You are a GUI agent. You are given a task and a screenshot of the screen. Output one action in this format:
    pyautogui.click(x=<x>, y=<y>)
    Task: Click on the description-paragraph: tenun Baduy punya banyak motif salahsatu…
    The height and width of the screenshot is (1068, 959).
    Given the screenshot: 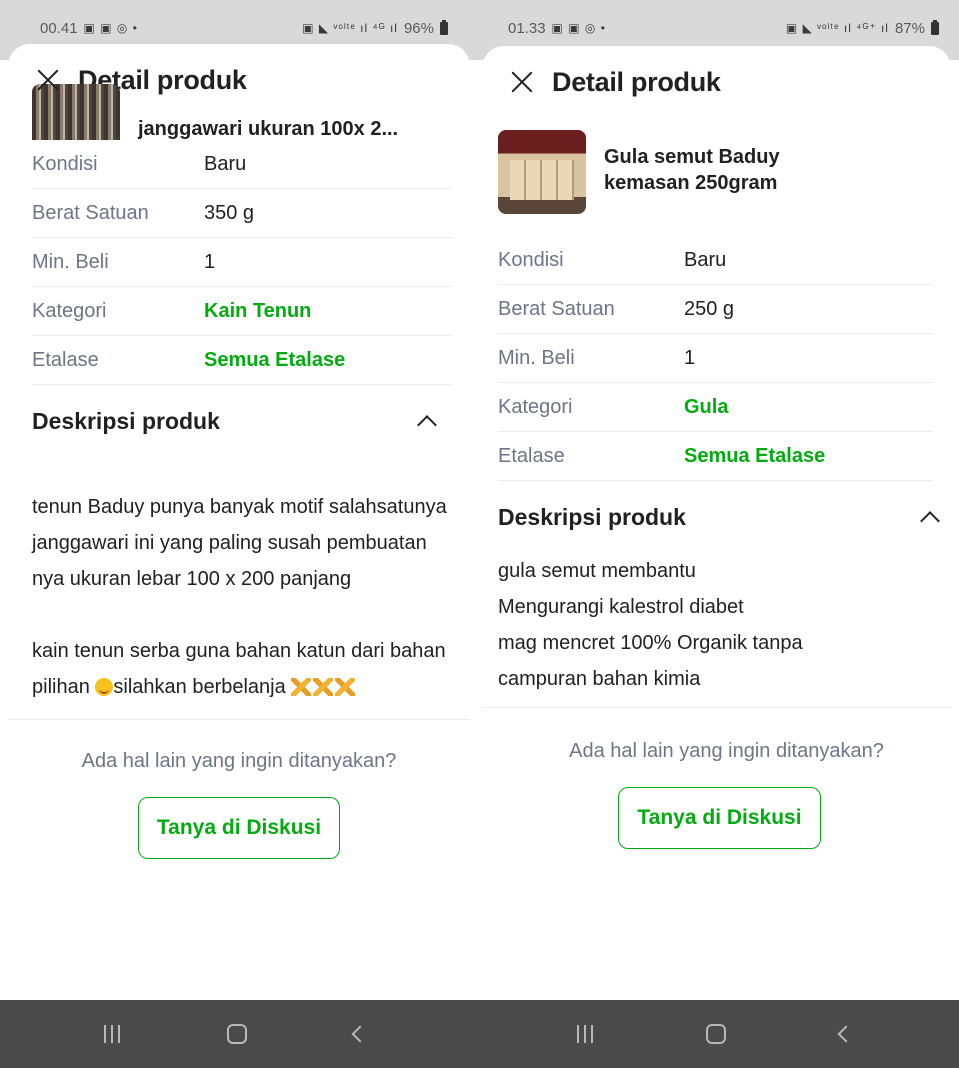 What is the action you would take?
    pyautogui.click(x=239, y=543)
    